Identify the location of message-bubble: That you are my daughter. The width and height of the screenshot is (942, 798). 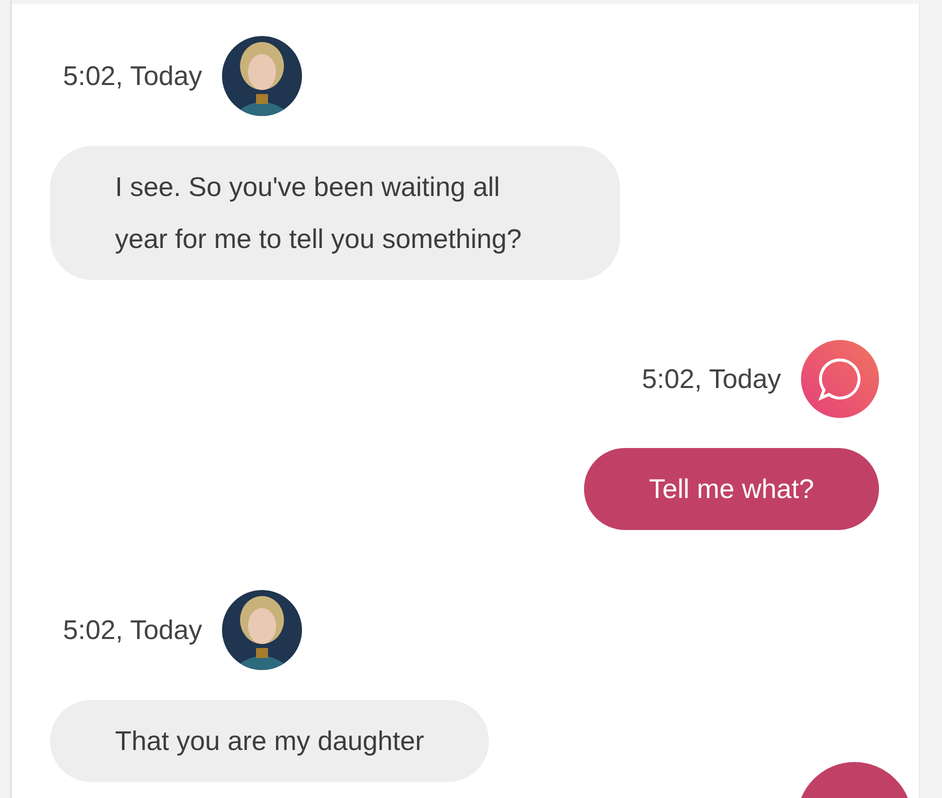
(270, 741).